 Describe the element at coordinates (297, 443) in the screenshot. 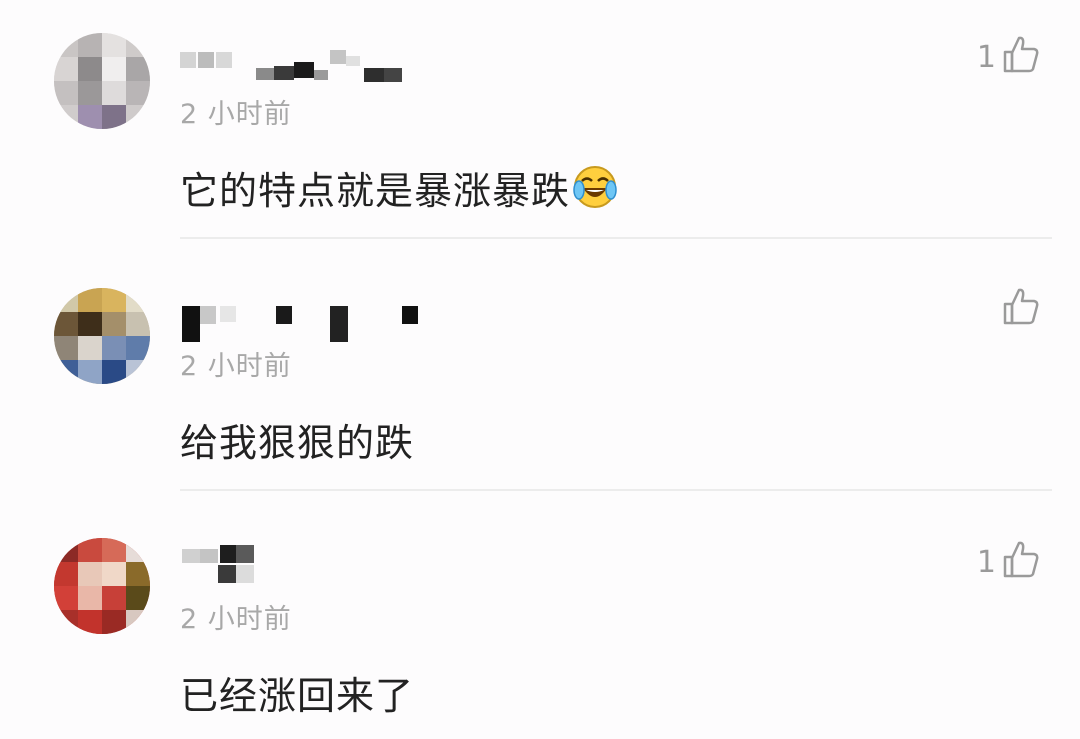

I see `comment-text: 给我狠狠的跌` at that location.